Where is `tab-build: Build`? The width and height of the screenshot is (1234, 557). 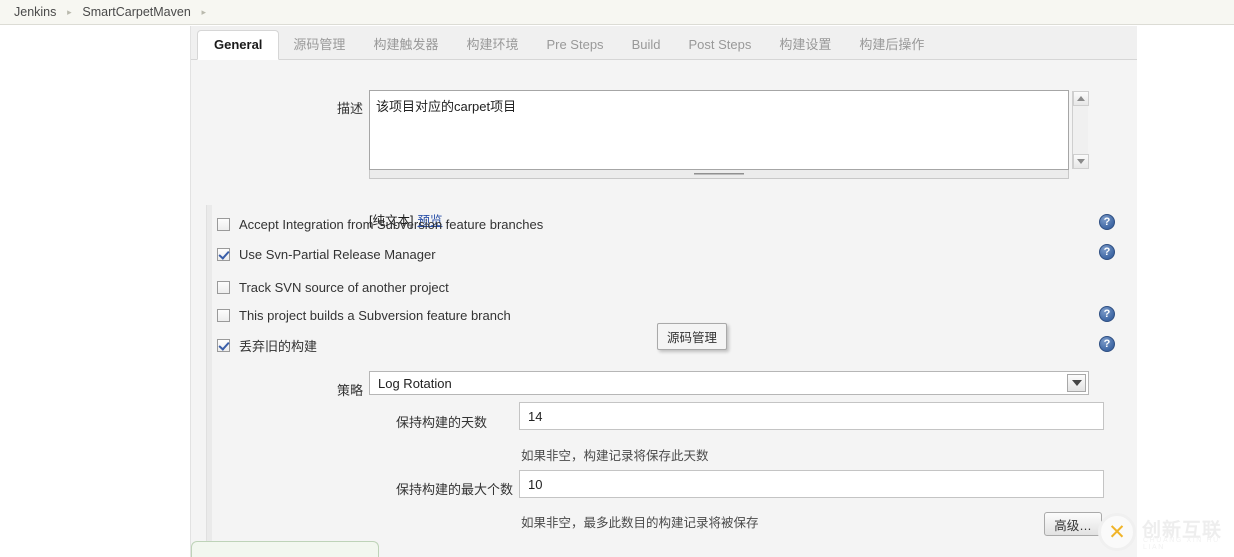 tab-build: Build is located at coordinates (646, 45).